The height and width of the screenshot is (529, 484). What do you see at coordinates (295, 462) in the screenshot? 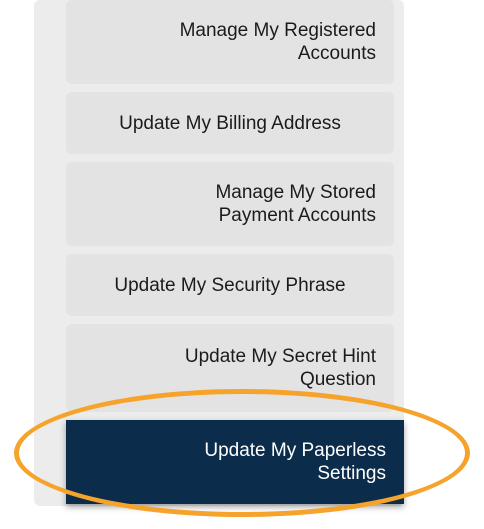
I see `menu-item-label: Update My Paperless Settings` at bounding box center [295, 462].